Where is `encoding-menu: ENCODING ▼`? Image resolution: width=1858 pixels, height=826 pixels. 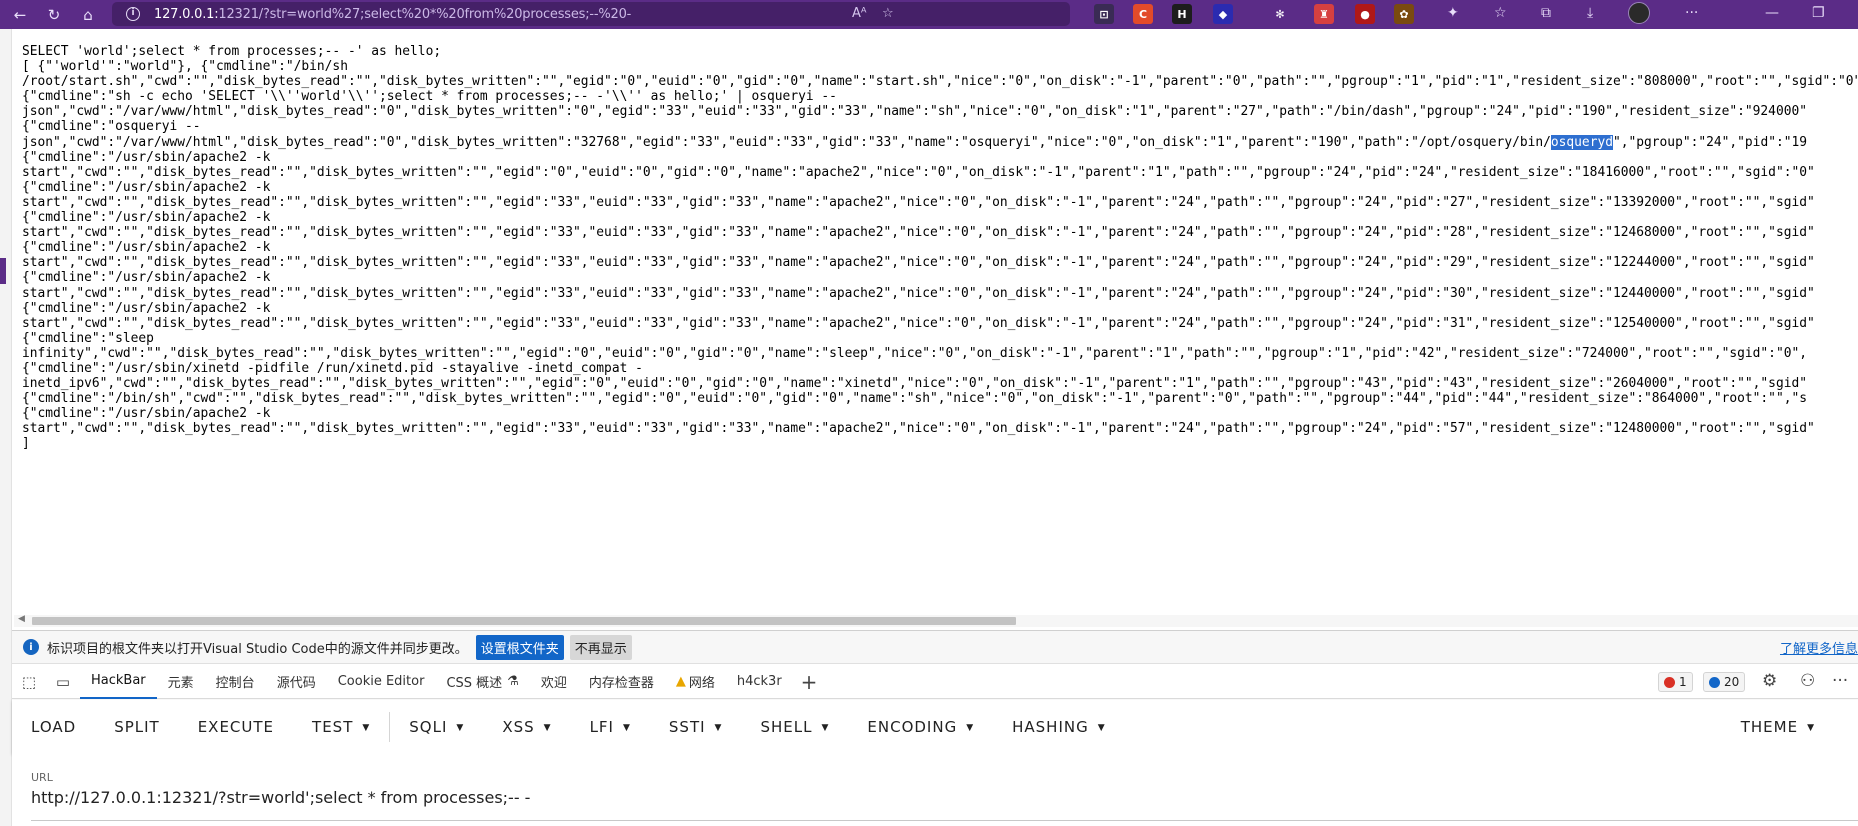 encoding-menu: ENCODING ▼ is located at coordinates (920, 727).